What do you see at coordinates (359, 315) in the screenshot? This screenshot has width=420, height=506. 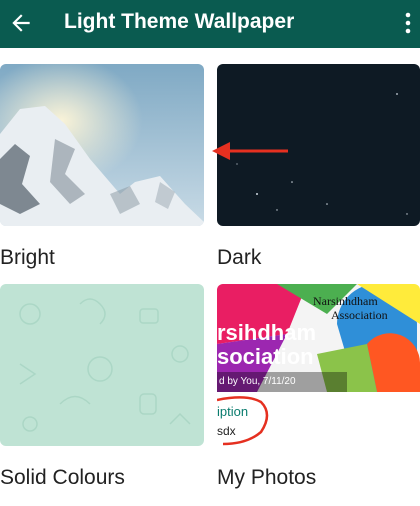 I see `org-name-line2: Association` at bounding box center [359, 315].